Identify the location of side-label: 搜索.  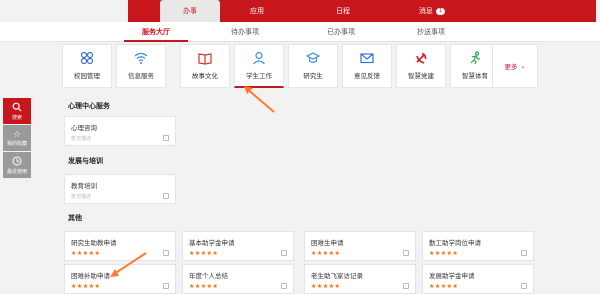
(16, 117).